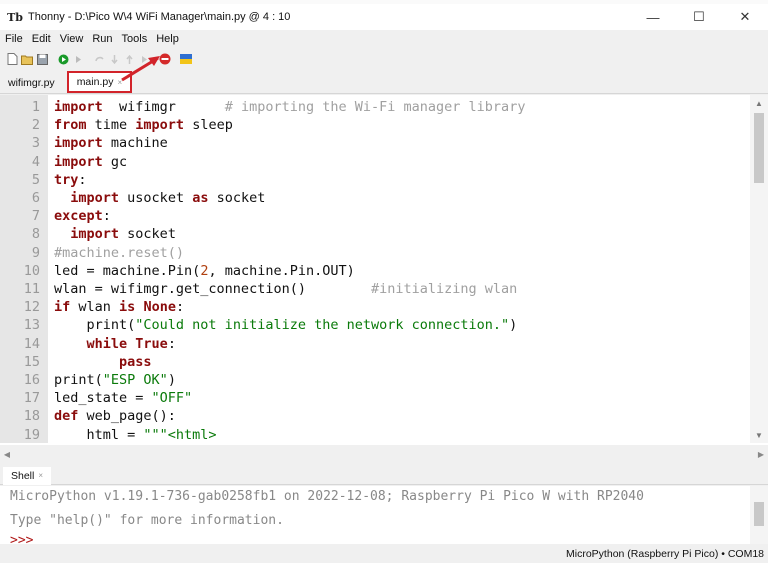 The height and width of the screenshot is (563, 768). What do you see at coordinates (99, 59) in the screenshot?
I see `step-over-icon` at bounding box center [99, 59].